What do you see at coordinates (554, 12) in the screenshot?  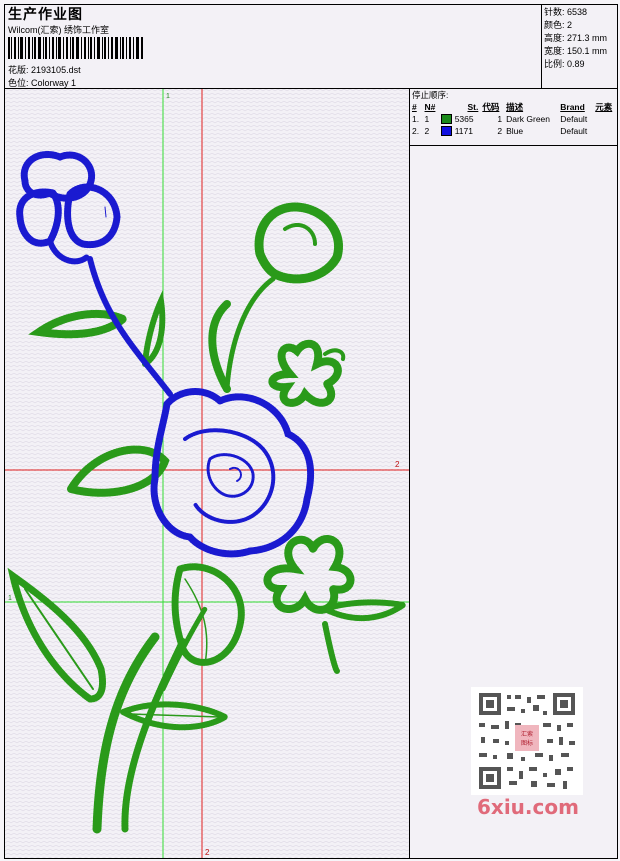 I see `stat-label: 针数:` at bounding box center [554, 12].